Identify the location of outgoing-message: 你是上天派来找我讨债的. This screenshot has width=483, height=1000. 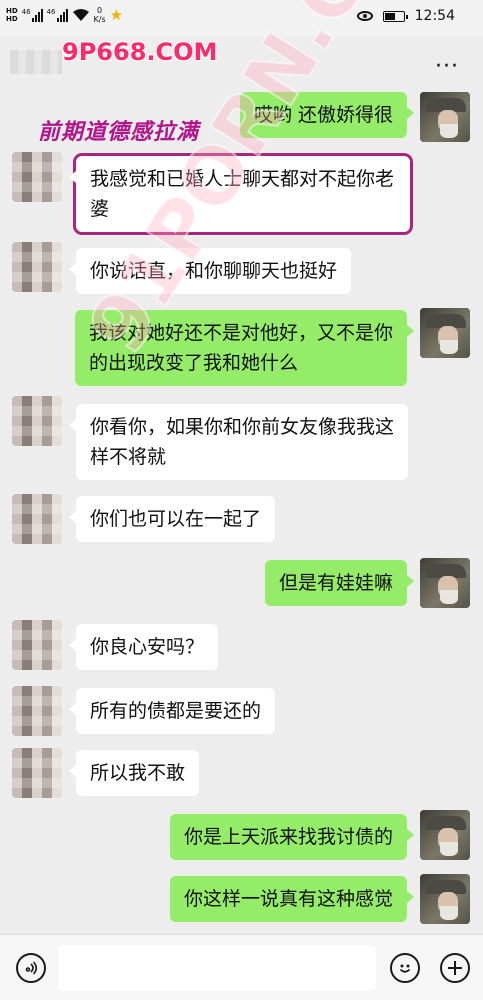
(292, 837).